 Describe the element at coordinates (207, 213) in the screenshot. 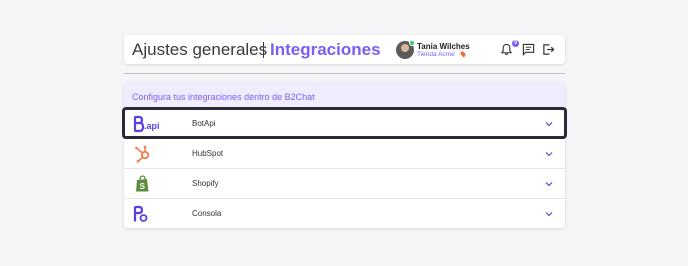

I see `integration-label: Consola` at that location.